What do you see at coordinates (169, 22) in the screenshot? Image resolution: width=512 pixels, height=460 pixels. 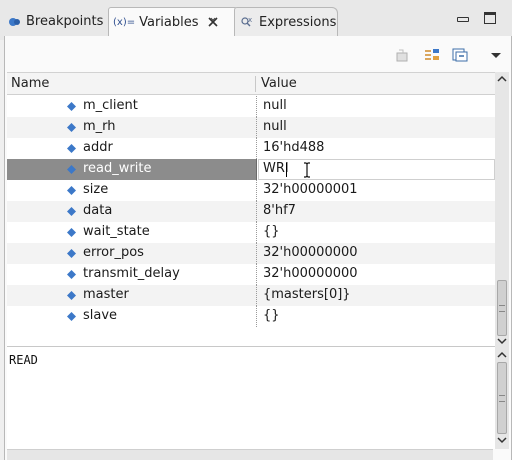 I see `tab-variables-label: Variables` at bounding box center [169, 22].